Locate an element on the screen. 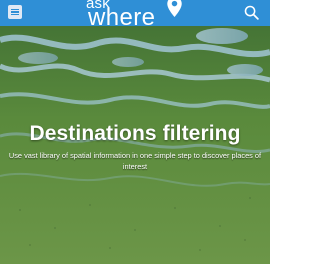  map-pin-icon is located at coordinates (174, 8).